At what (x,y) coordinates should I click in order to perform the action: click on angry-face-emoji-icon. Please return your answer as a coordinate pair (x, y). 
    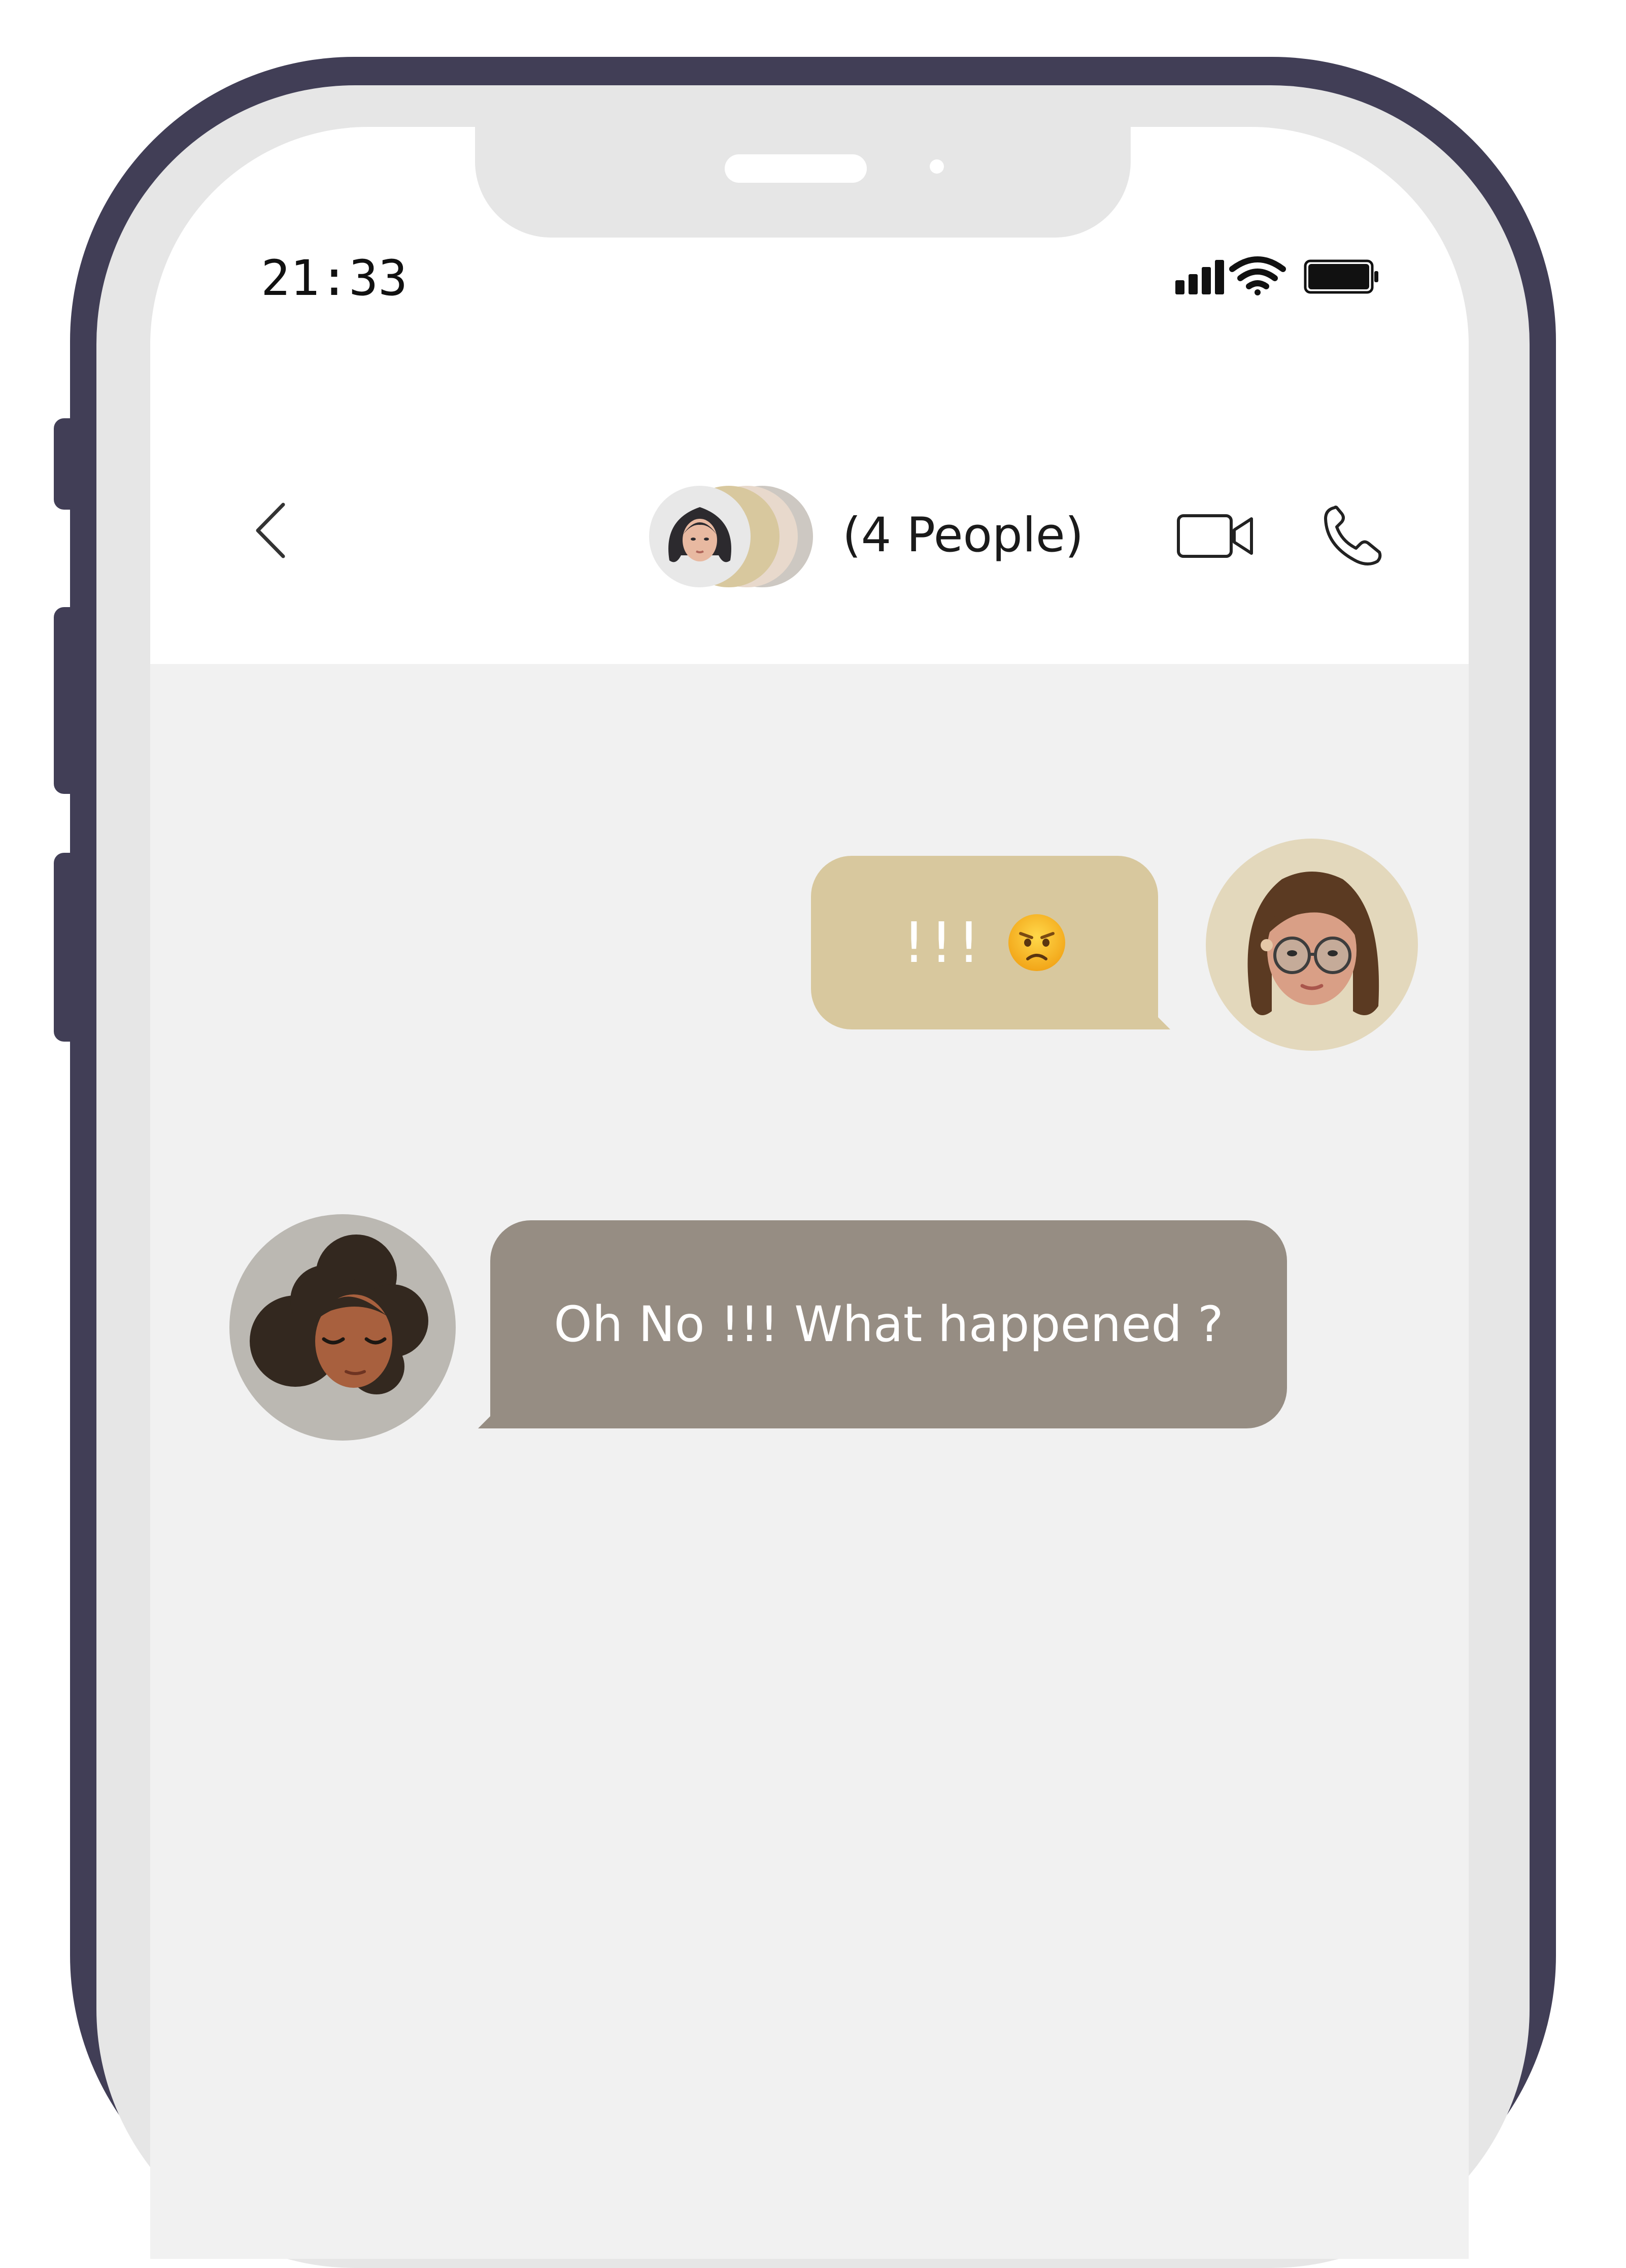
    Looking at the image, I should click on (1037, 942).